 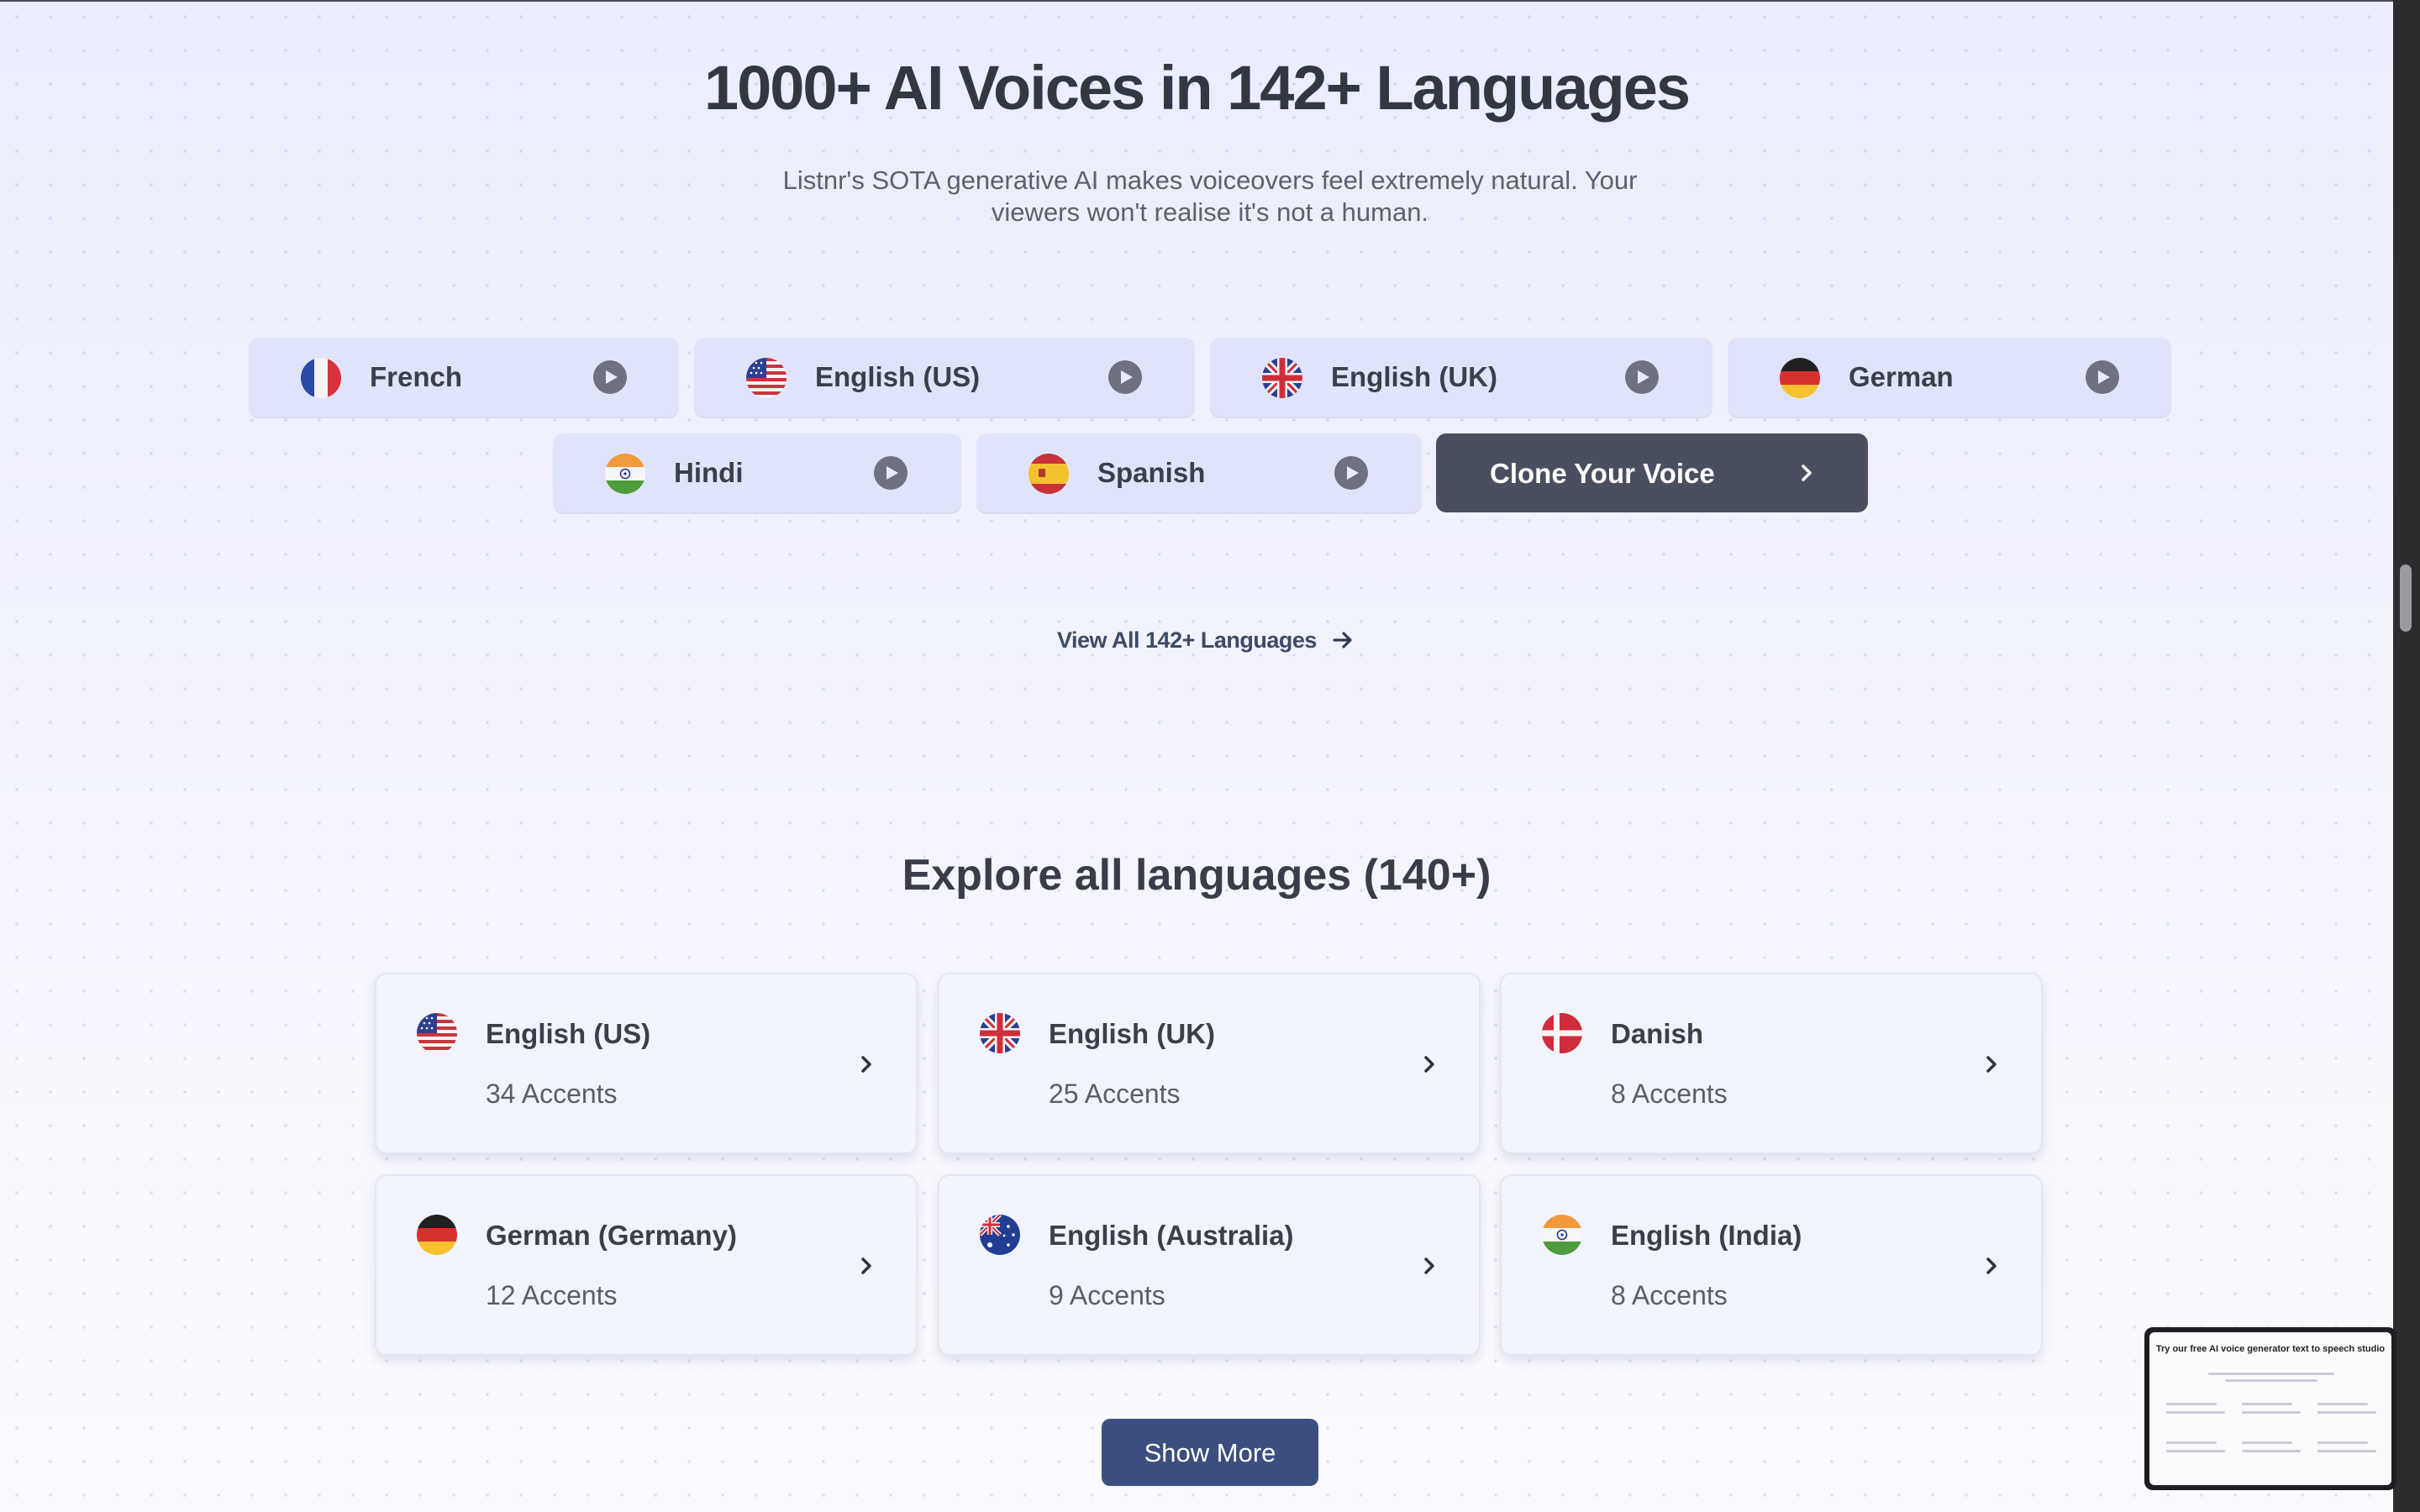 I want to click on language-card-english-india: English (India) 8 Accents, so click(x=1771, y=1265).